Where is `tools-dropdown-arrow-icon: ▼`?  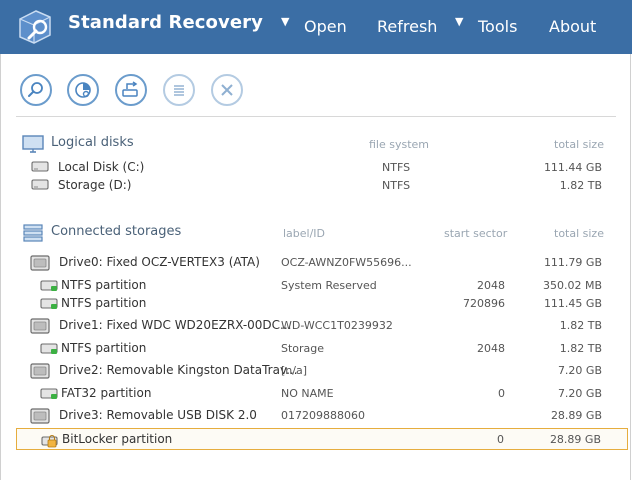
tools-dropdown-arrow-icon: ▼ is located at coordinates (459, 21).